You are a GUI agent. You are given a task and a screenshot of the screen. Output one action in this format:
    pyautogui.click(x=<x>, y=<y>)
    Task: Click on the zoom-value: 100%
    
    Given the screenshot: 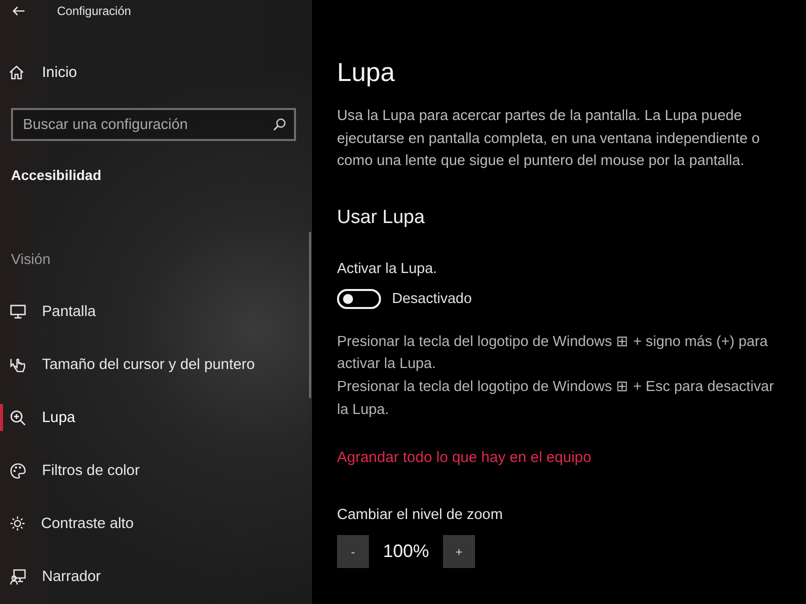 What is the action you would take?
    pyautogui.click(x=406, y=551)
    